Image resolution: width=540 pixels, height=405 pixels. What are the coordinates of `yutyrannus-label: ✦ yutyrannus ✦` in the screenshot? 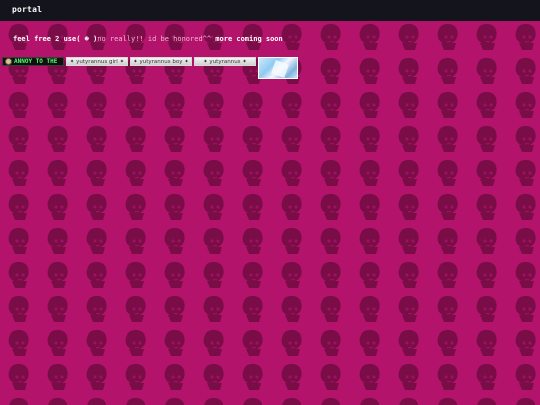 It's located at (225, 61).